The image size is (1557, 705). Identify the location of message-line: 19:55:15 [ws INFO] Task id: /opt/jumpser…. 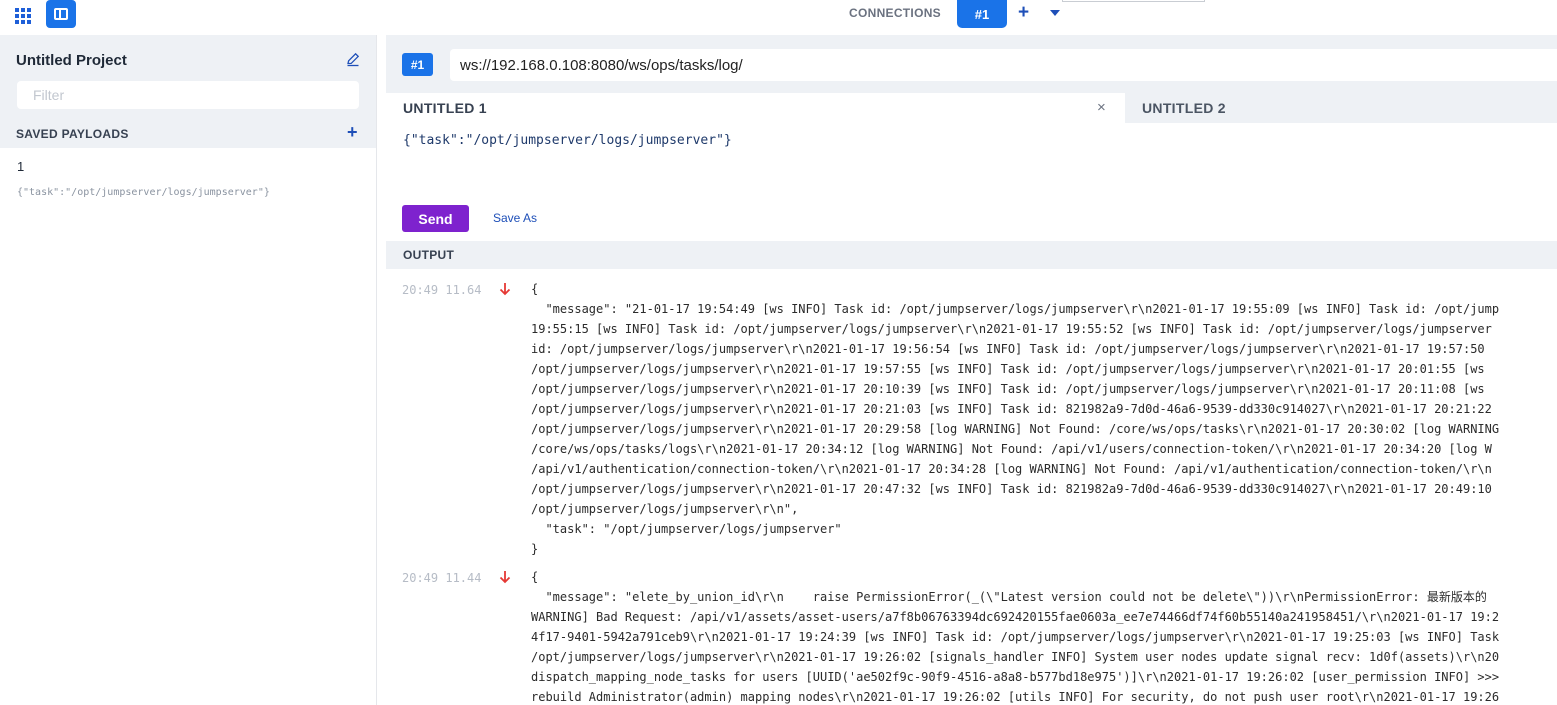
(1011, 329).